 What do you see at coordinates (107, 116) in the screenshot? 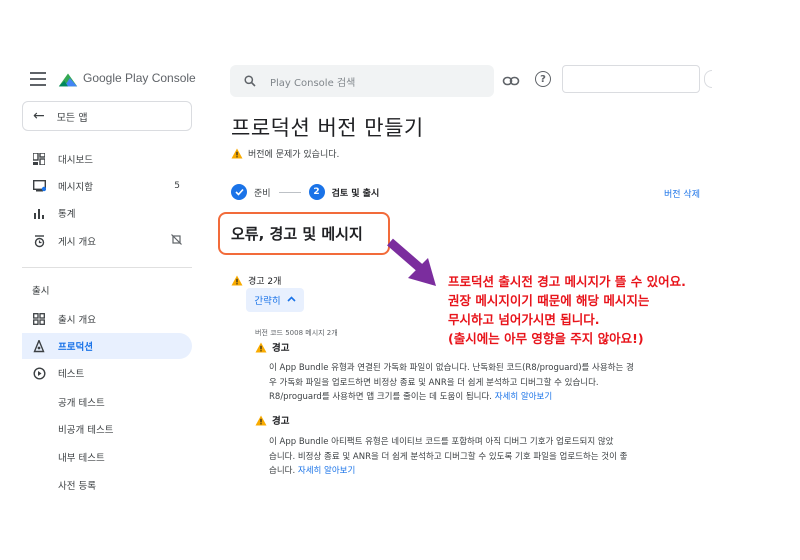
I see `all-apps-button: ← 모든 앱` at bounding box center [107, 116].